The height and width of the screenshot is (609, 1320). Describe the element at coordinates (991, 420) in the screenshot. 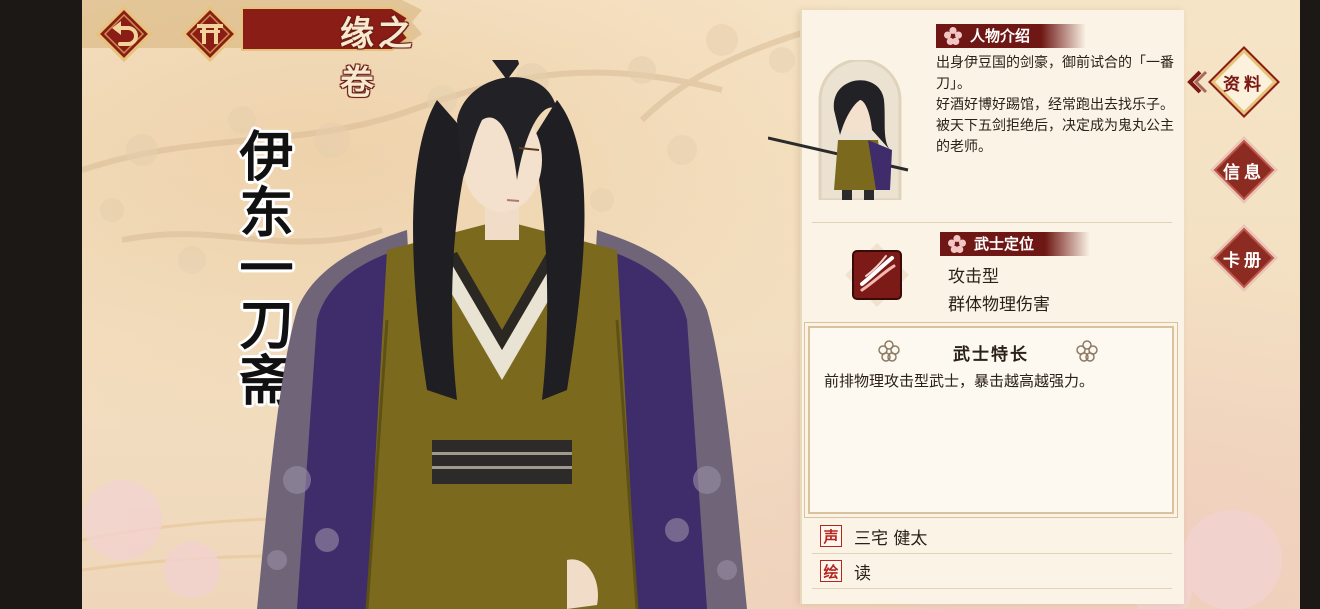

I see `specialty-box: 武士特长 前排物理攻击型武士，暴击越高越强力。` at that location.